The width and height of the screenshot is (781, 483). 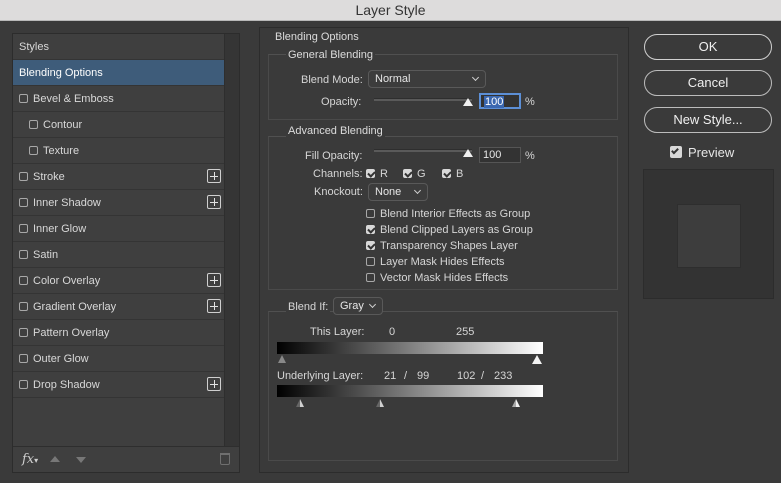 What do you see at coordinates (60, 229) in the screenshot?
I see `style-item-label: Inner Glow` at bounding box center [60, 229].